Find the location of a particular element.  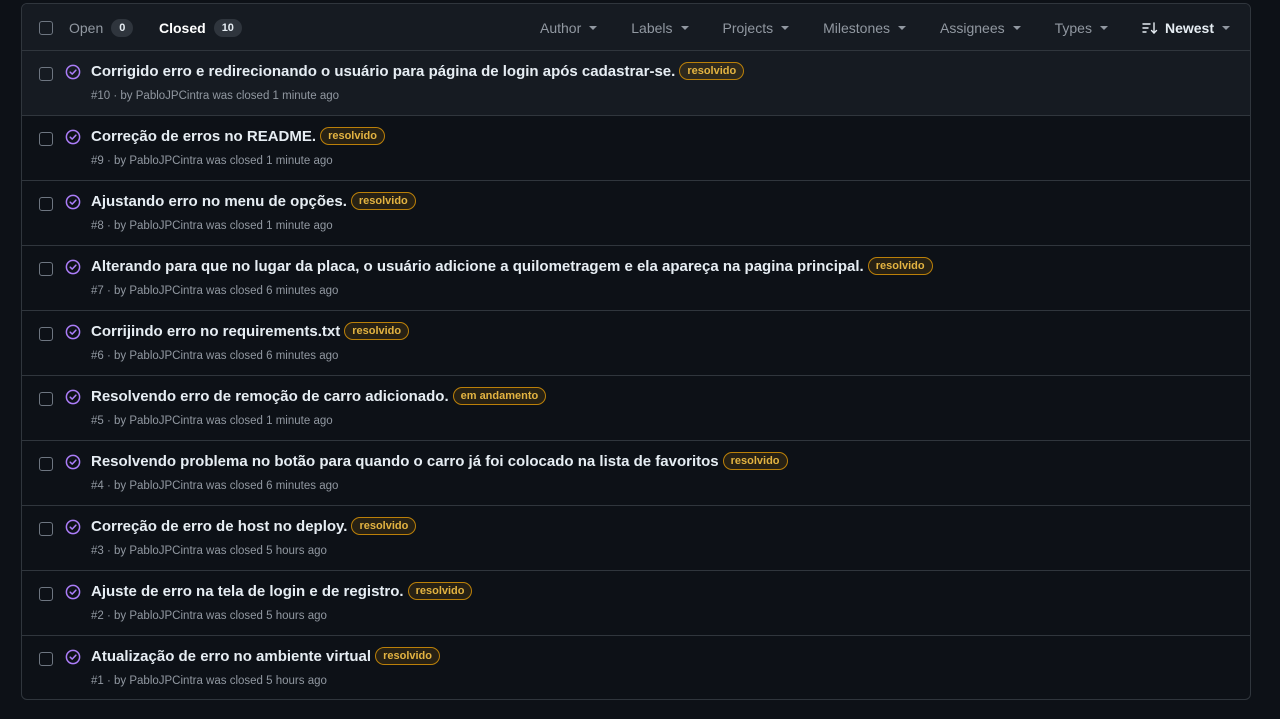

open-issues-tab: Open 0 is located at coordinates (101, 28).